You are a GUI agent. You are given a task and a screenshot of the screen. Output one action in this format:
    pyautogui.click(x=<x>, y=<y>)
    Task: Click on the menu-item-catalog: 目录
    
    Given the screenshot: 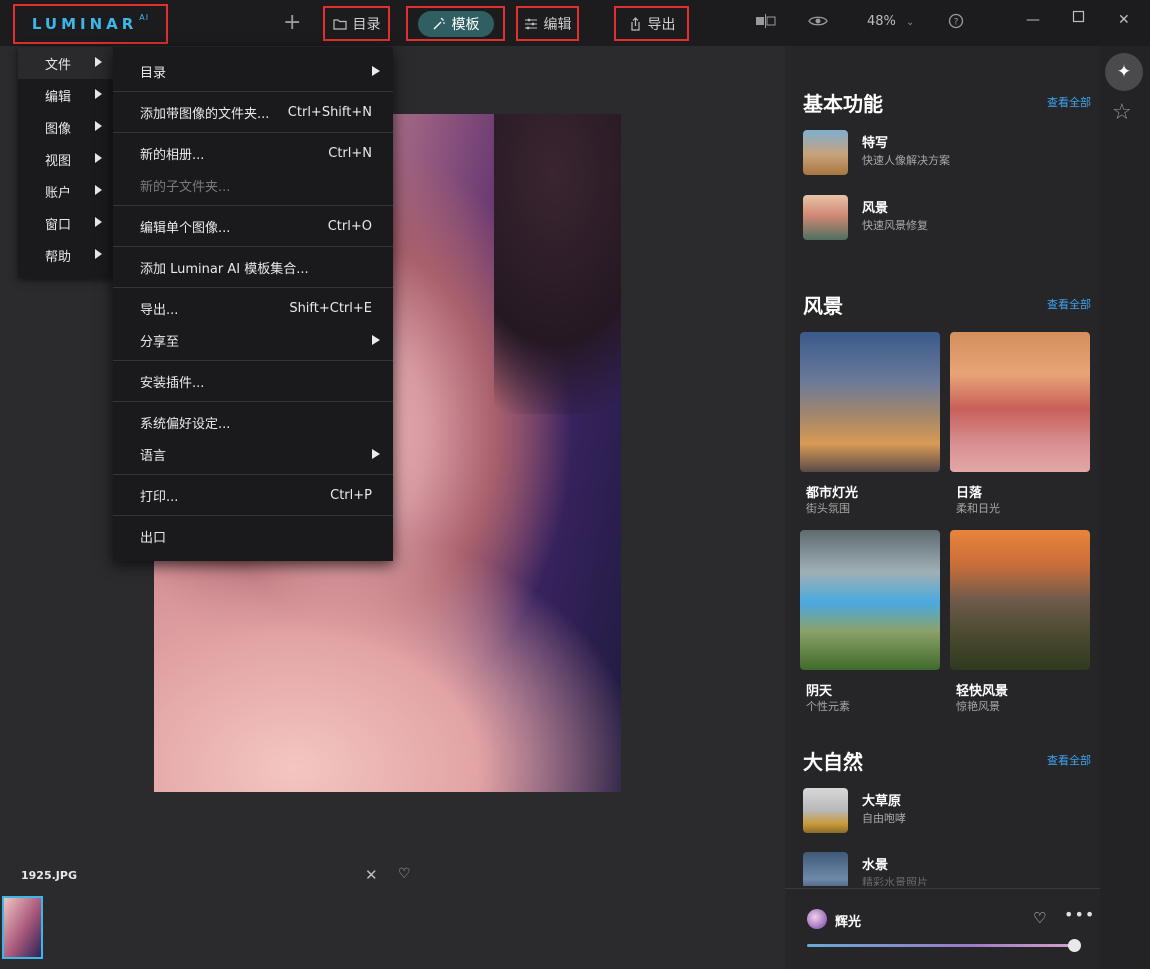 What is the action you would take?
    pyautogui.click(x=253, y=71)
    